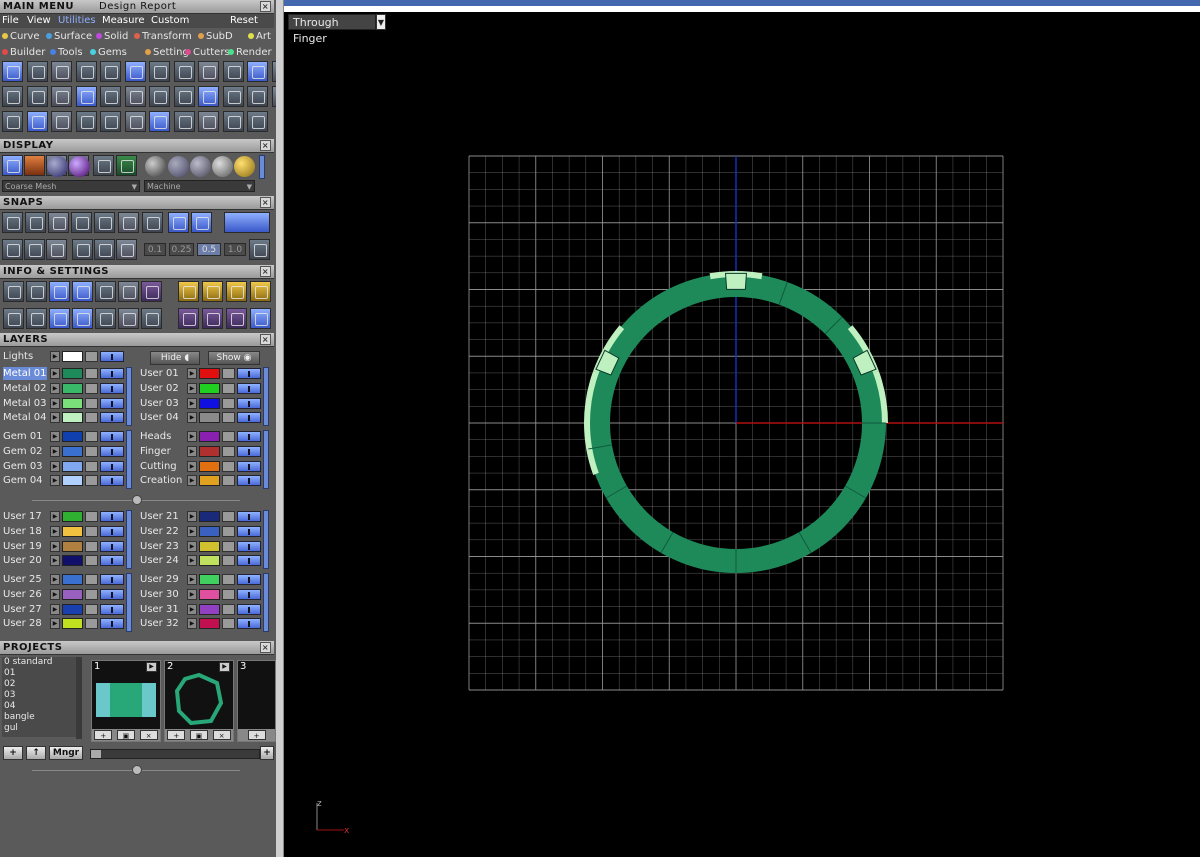 This screenshot has width=1200, height=857. What do you see at coordinates (79, 166) in the screenshot?
I see `purple-sphere-icon` at bounding box center [79, 166].